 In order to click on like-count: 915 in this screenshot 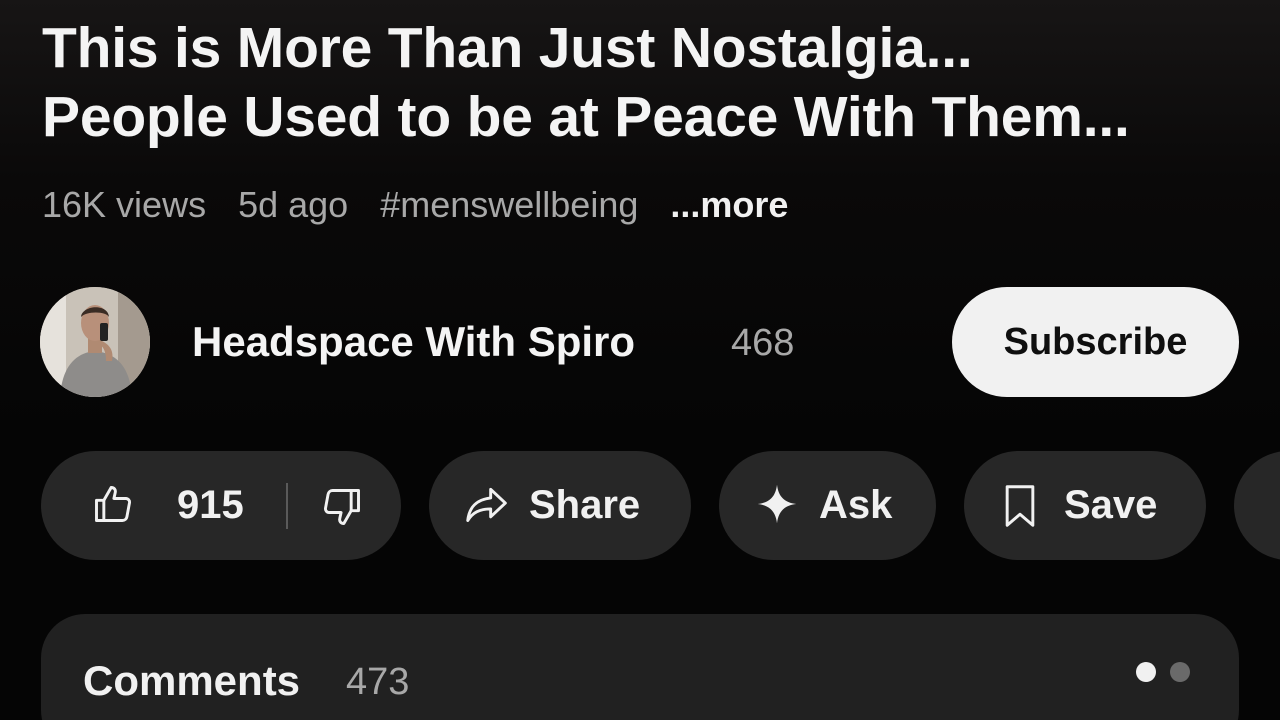, I will do `click(210, 505)`.